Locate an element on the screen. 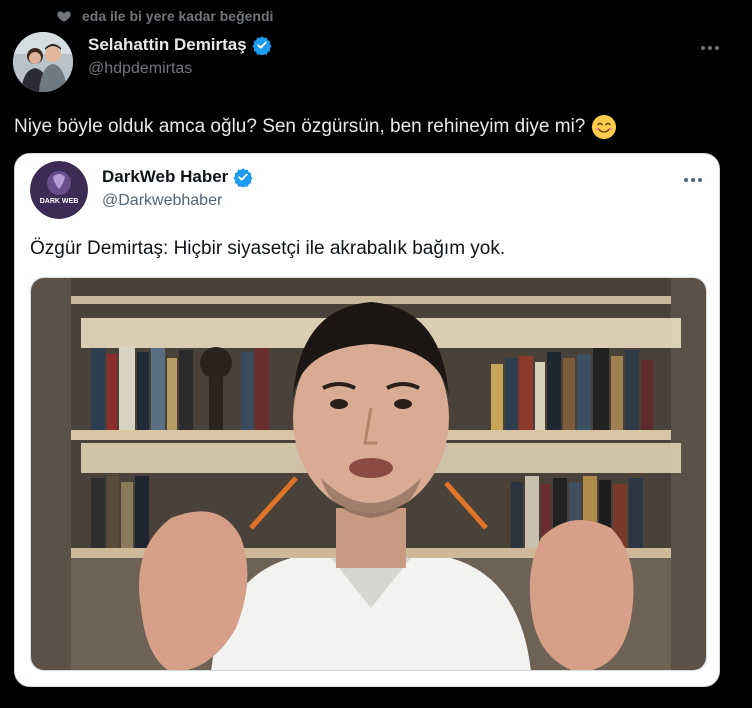 This screenshot has height=708, width=752. verified-badge-icon is located at coordinates (262, 45).